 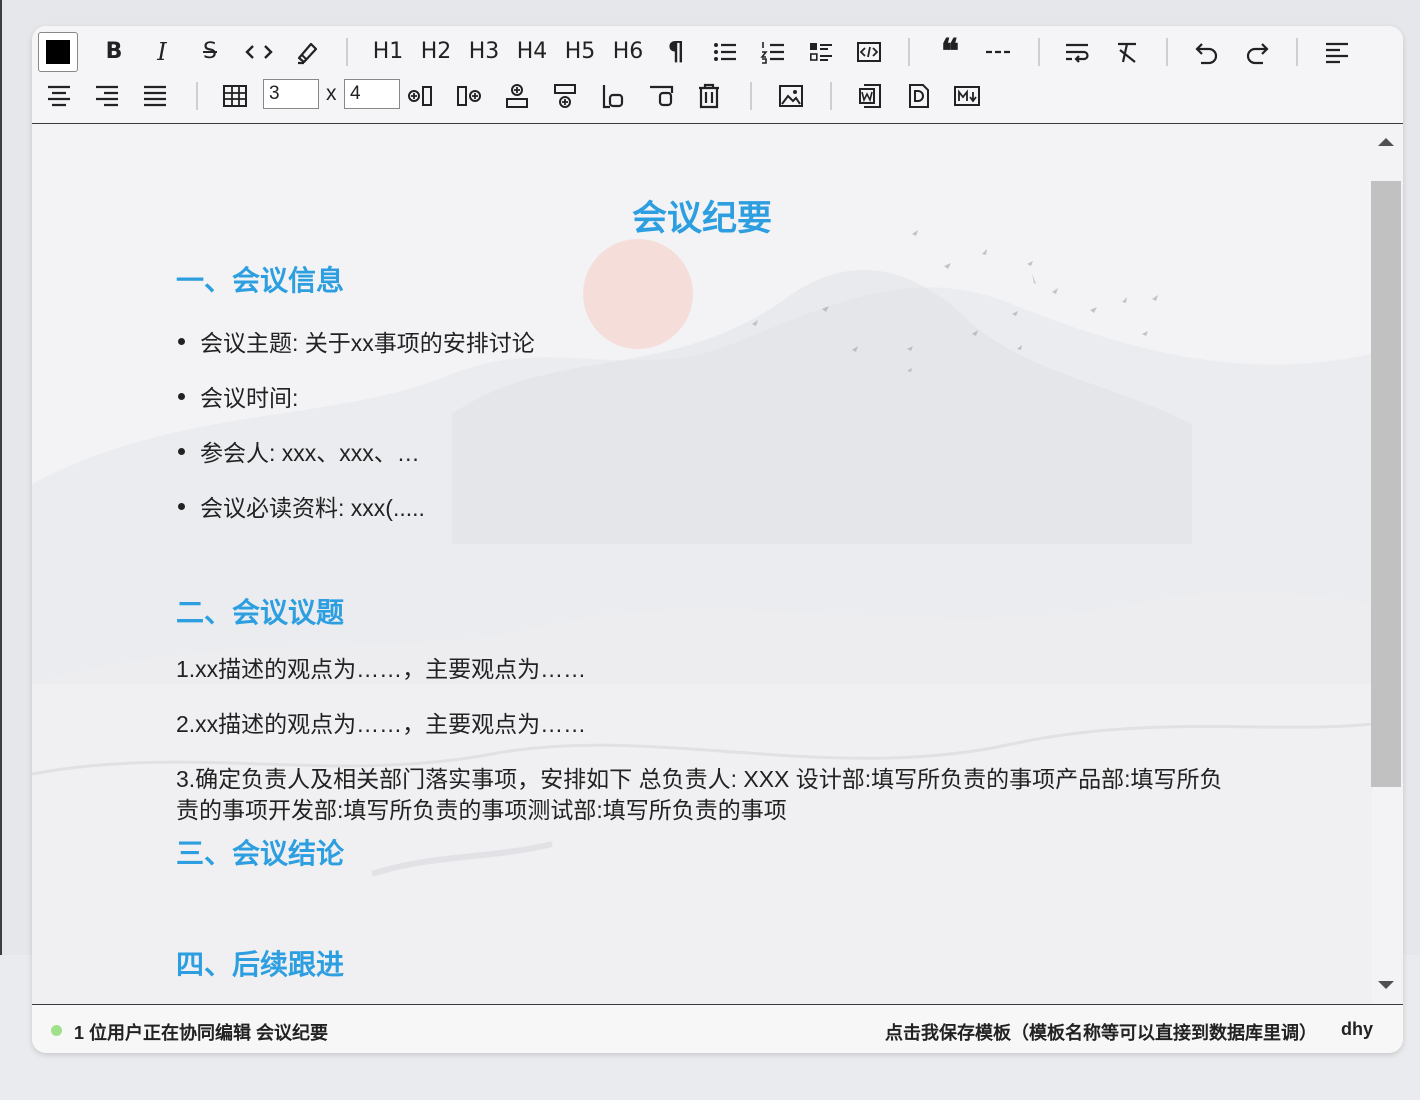 I want to click on align-right-button, so click(x=107, y=96).